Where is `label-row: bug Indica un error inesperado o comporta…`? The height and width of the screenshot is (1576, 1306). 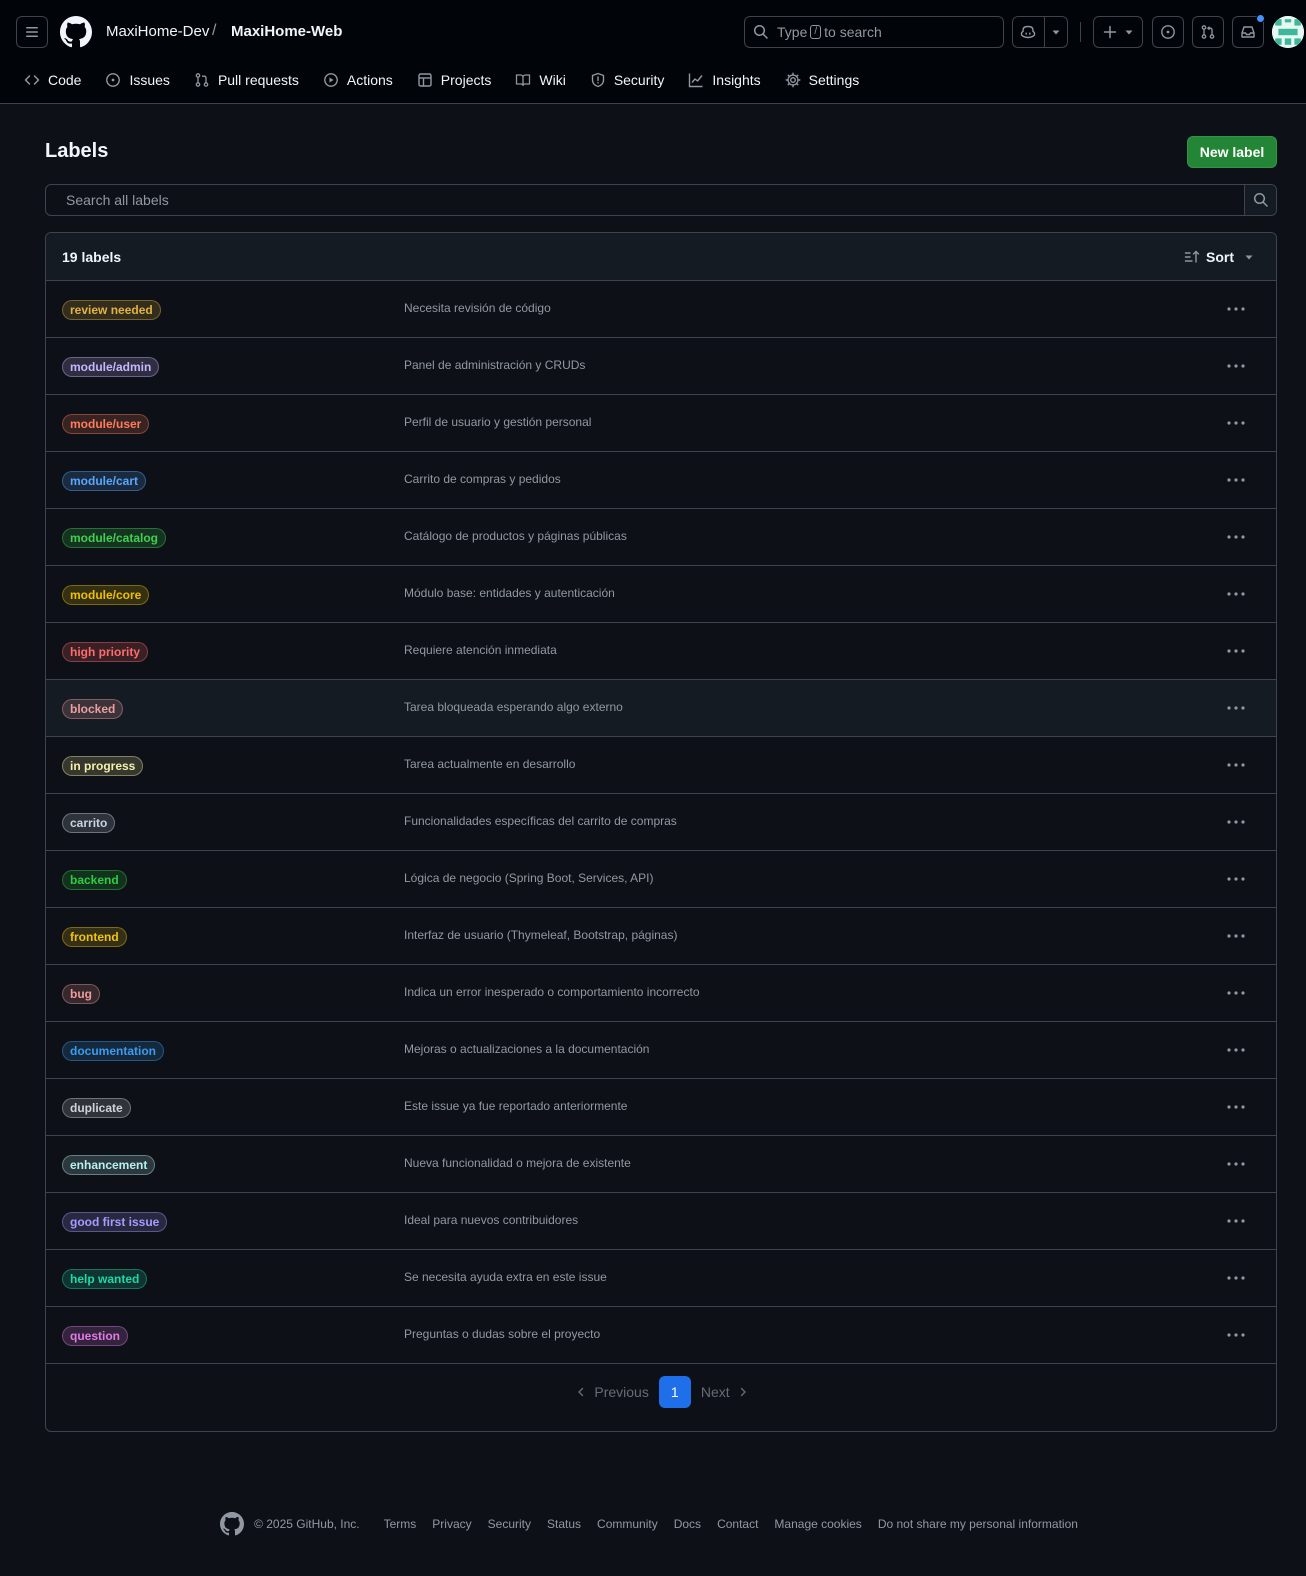 label-row: bug Indica un error inesperado o comporta… is located at coordinates (661, 993).